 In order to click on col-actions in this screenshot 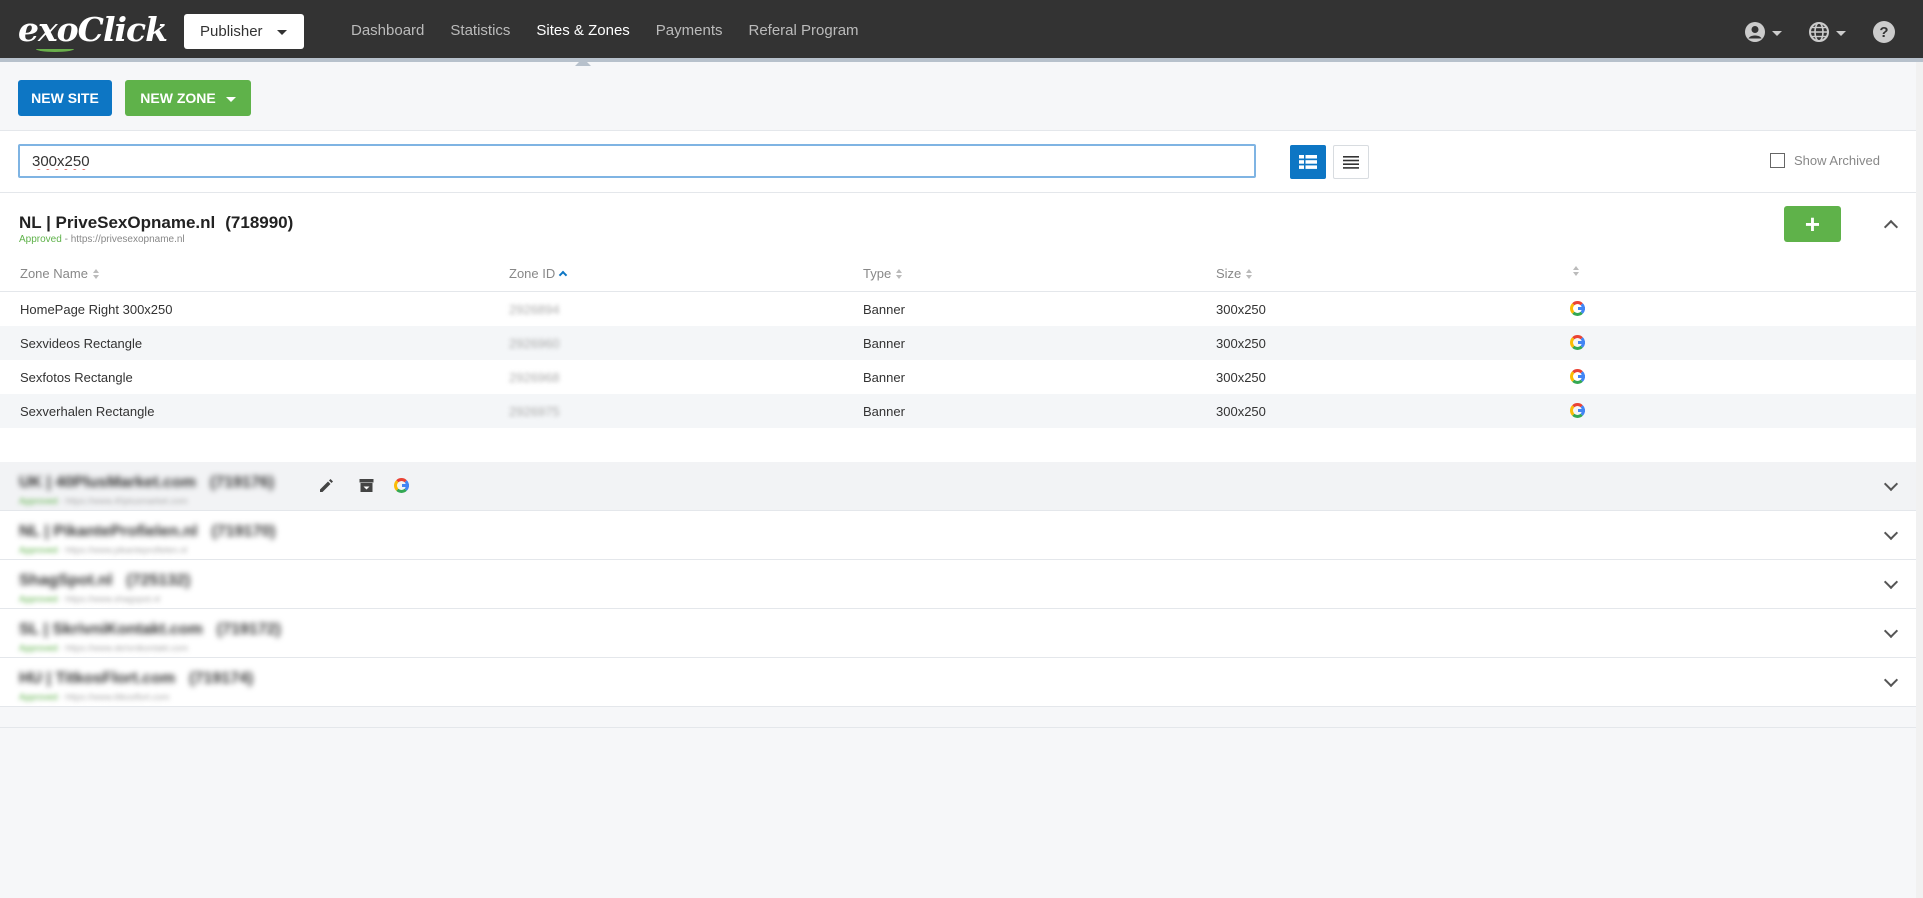, I will do `click(1576, 271)`.